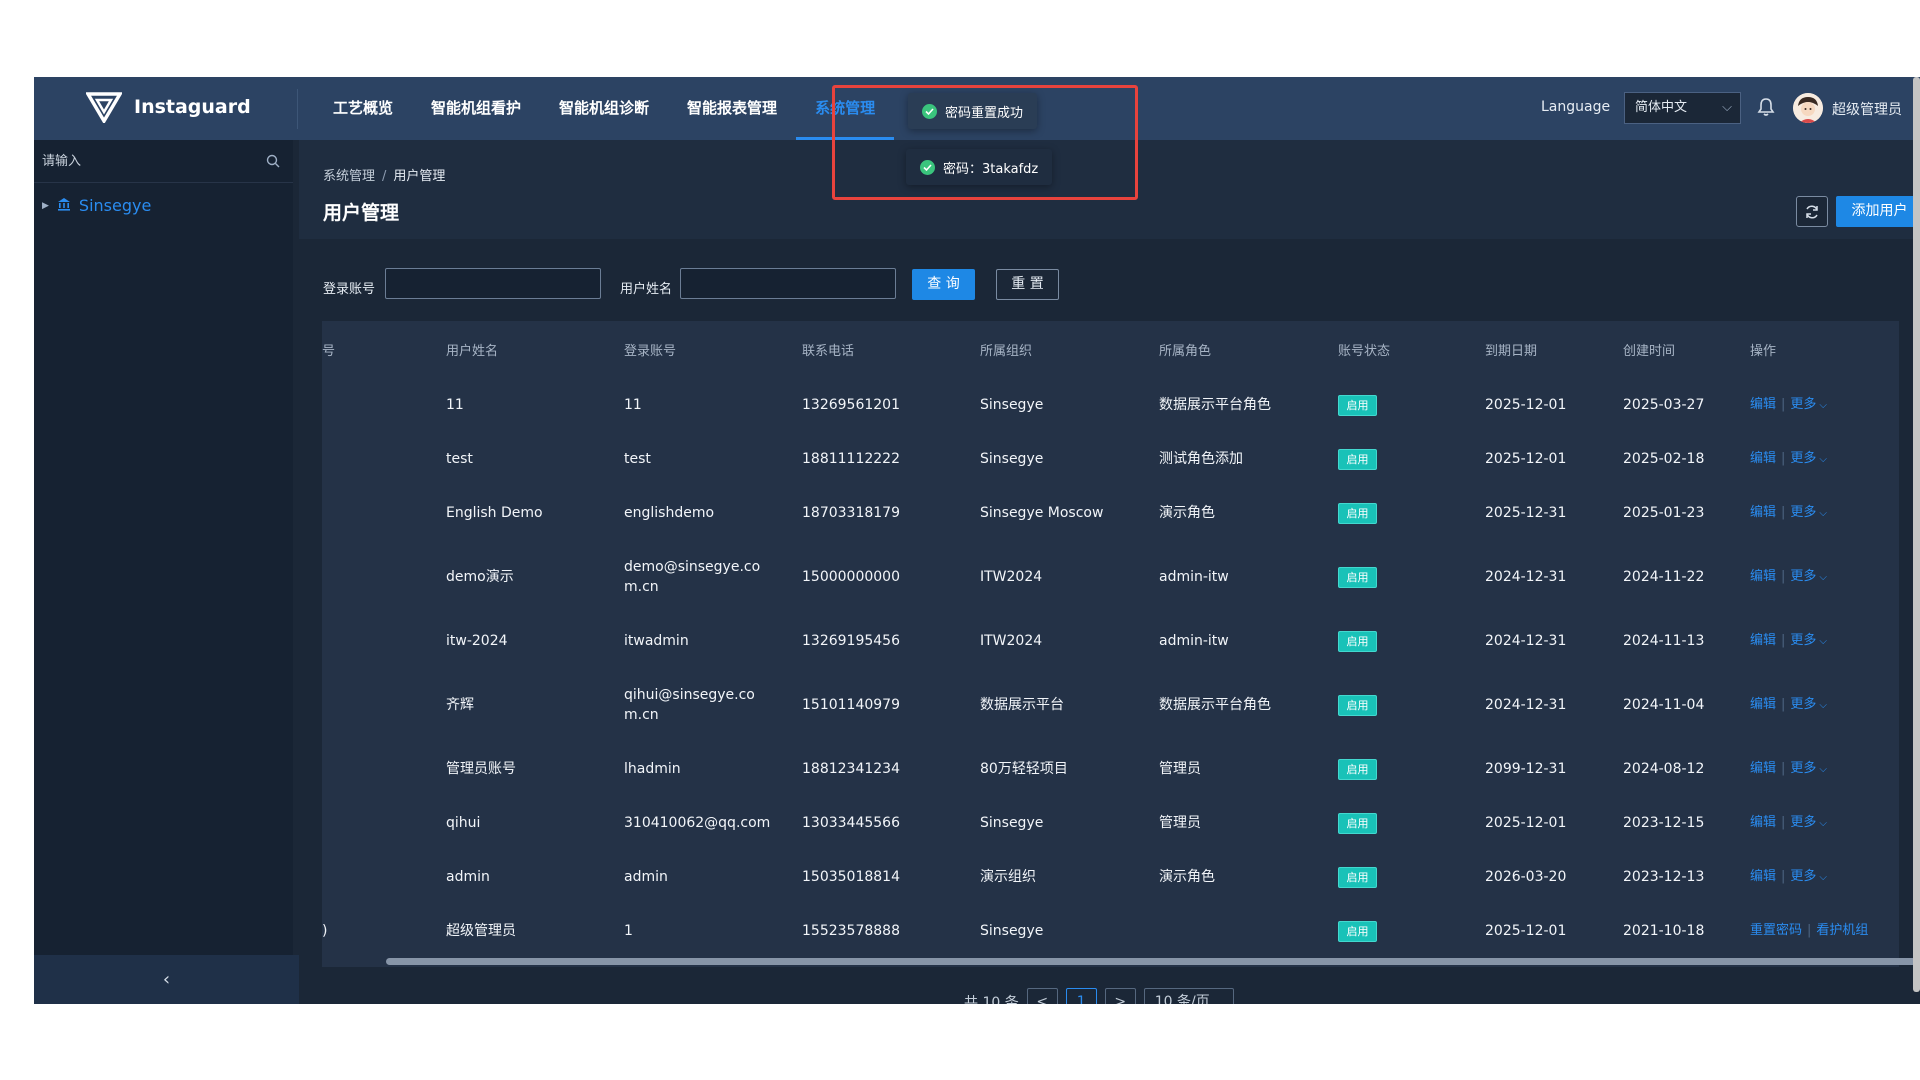  What do you see at coordinates (1842, 930) in the screenshot?
I see `unit-care-link: 看护机组` at bounding box center [1842, 930].